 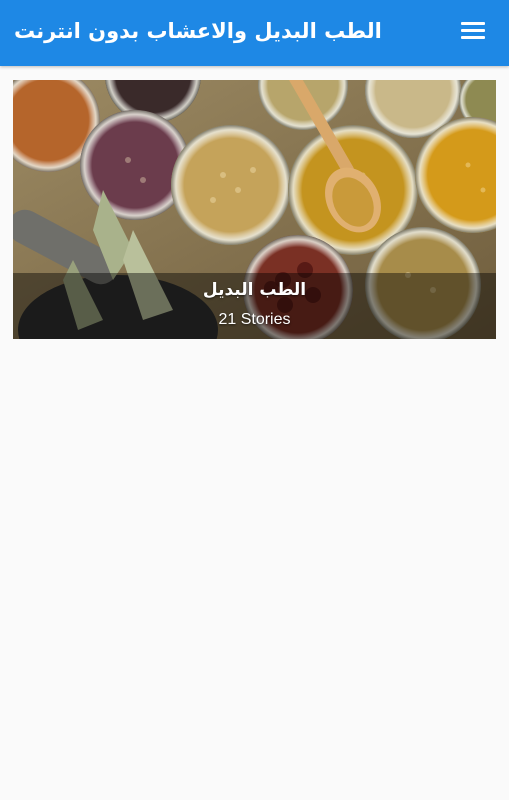 I want to click on app-title: الطب البديل والاعشاب بدون انترنت, so click(x=198, y=31).